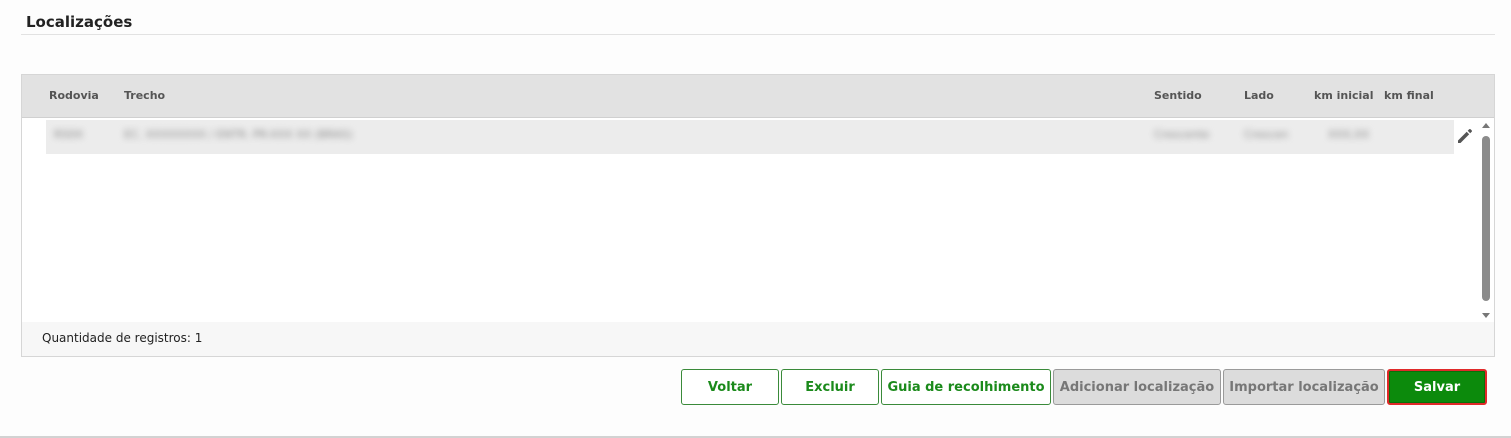 This screenshot has width=1511, height=438. I want to click on excluir-button: Excluir, so click(830, 387).